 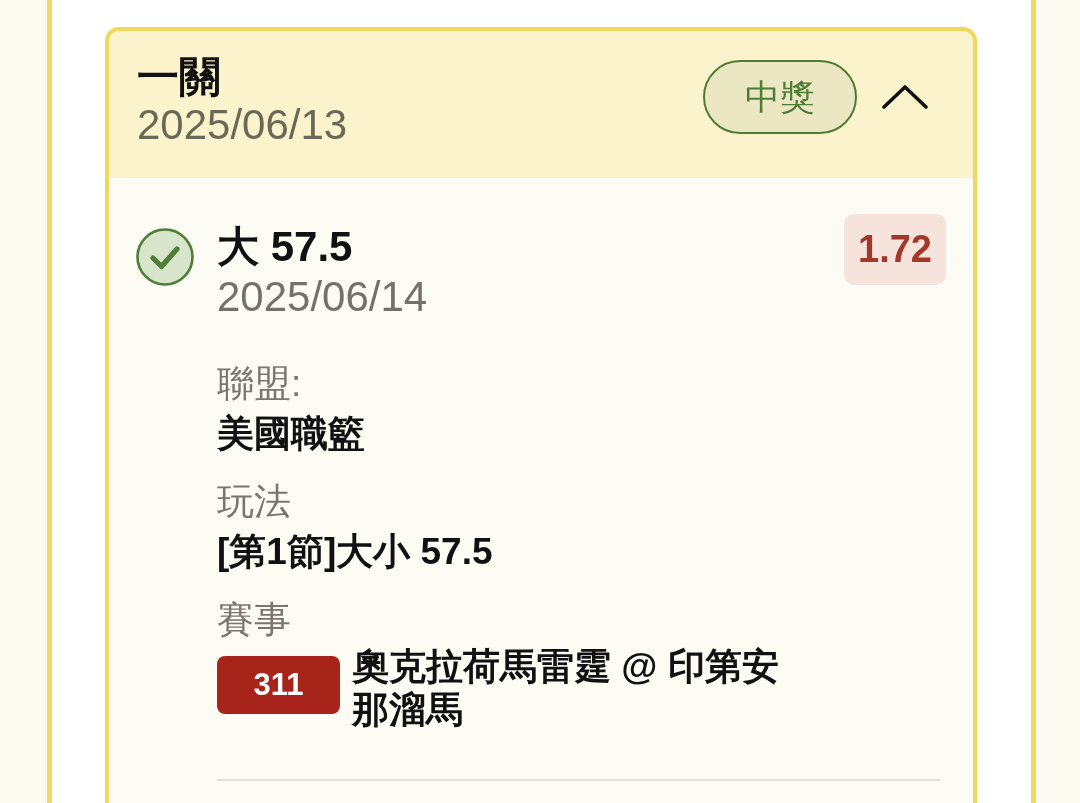 I want to click on league-value: 美國職籃, so click(x=291, y=434).